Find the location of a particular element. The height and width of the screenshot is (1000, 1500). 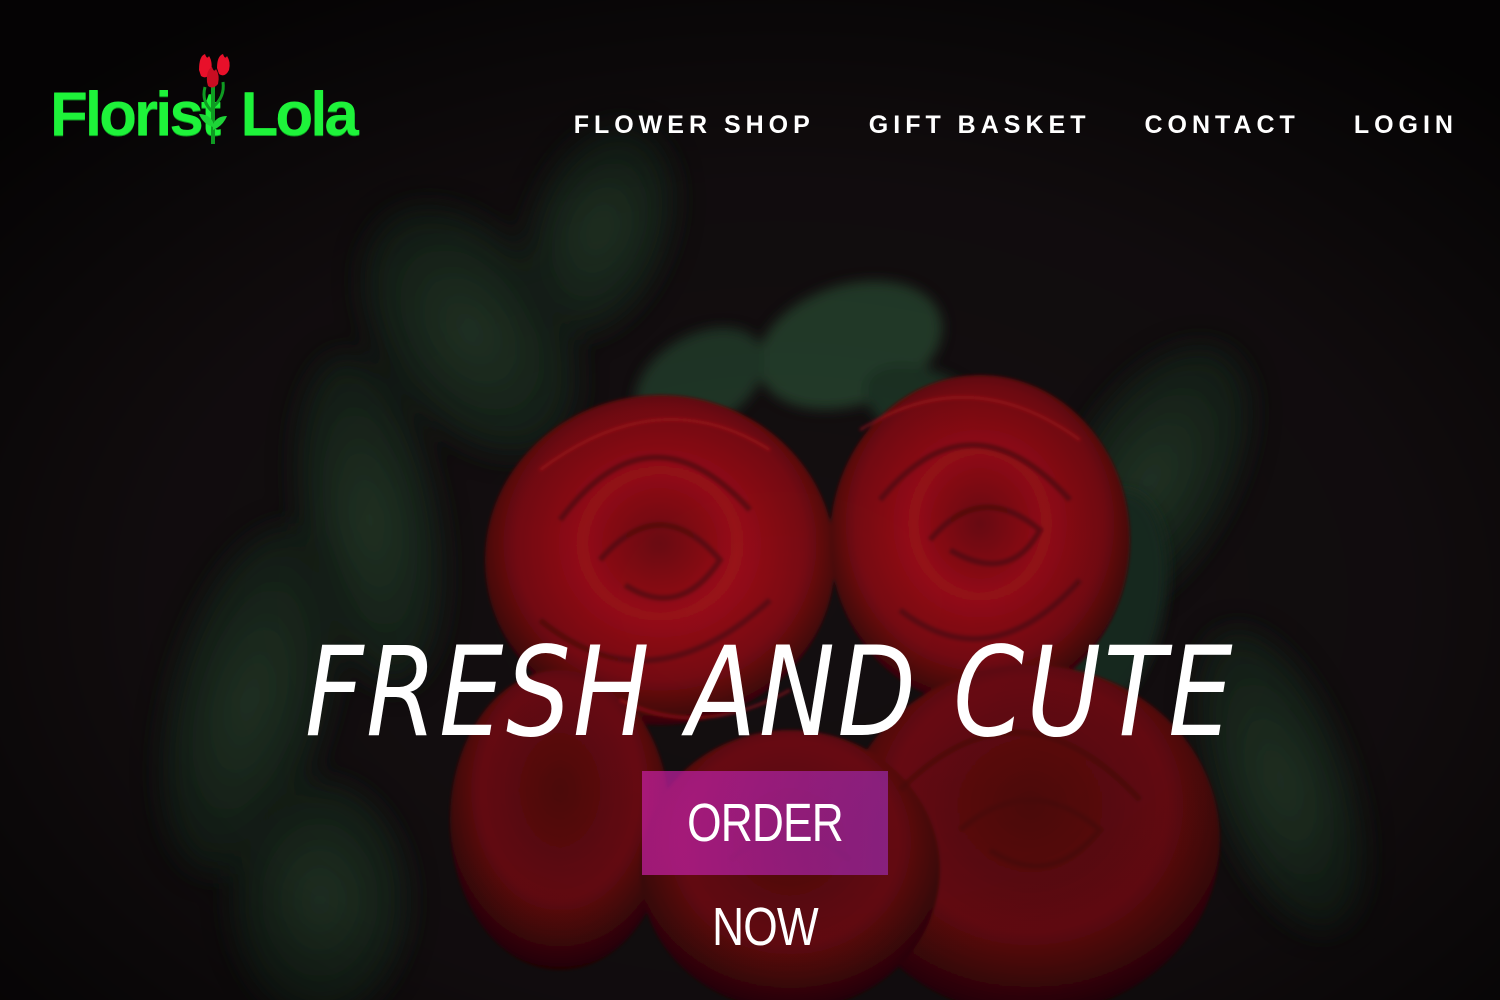

order-now-button: ORDER NOW is located at coordinates (765, 864).